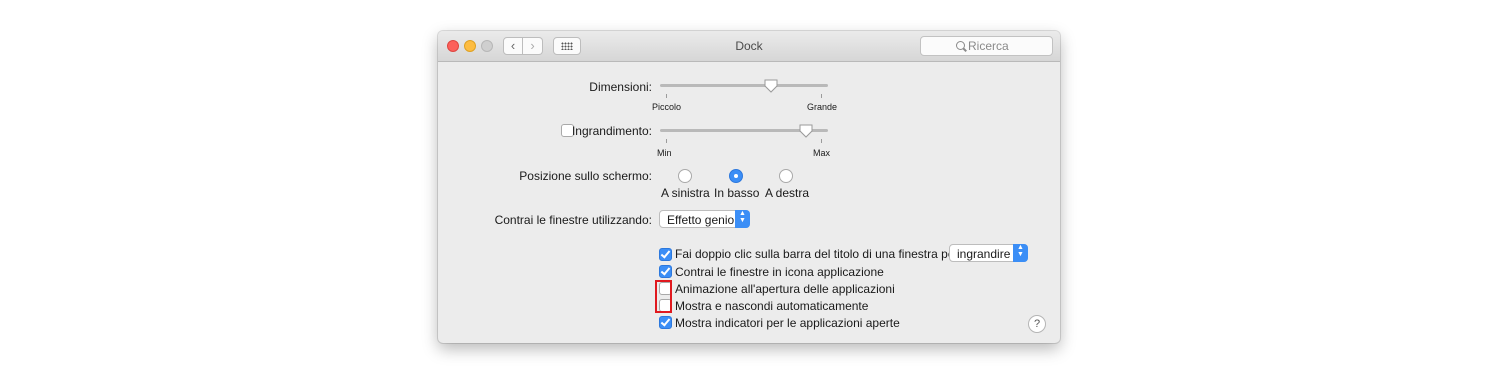  What do you see at coordinates (960, 45) in the screenshot?
I see `search-icon` at bounding box center [960, 45].